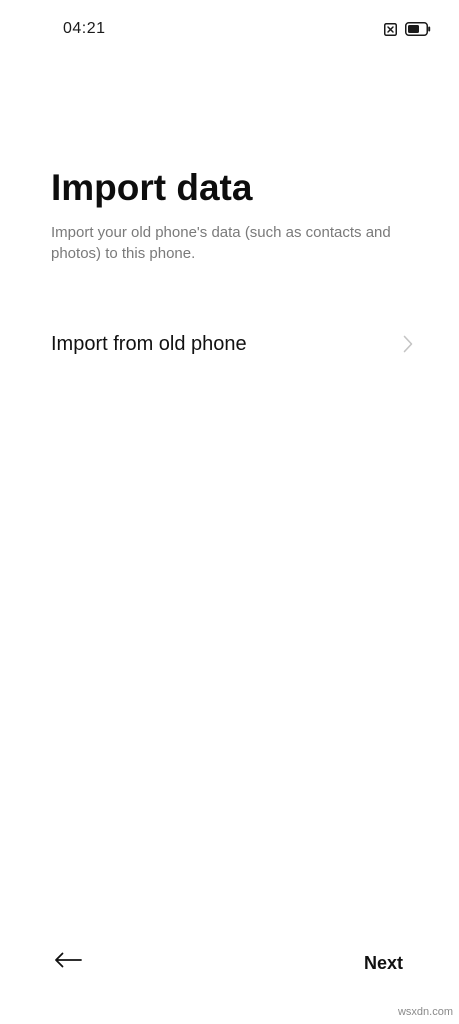  I want to click on option-label: Import from old phone, so click(149, 343).